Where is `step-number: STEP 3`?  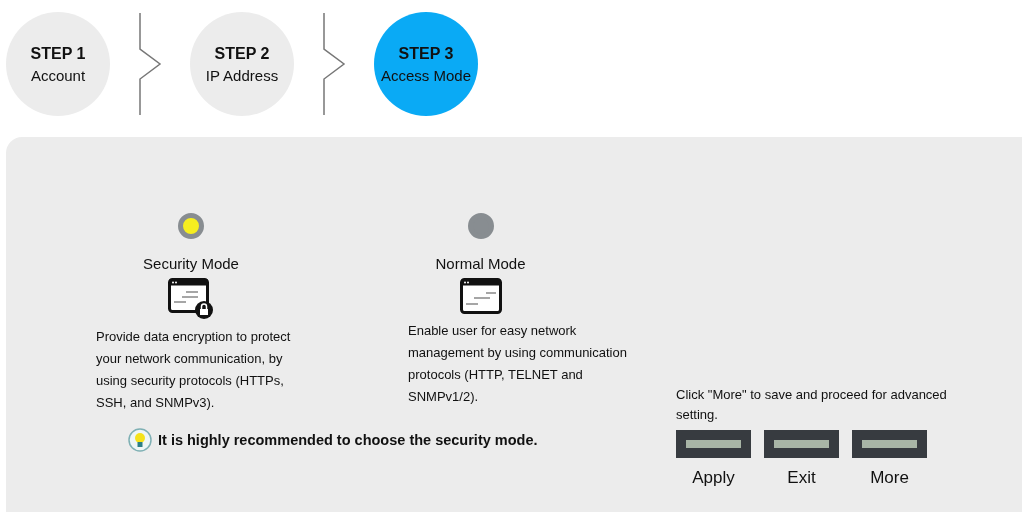
step-number: STEP 3 is located at coordinates (426, 53).